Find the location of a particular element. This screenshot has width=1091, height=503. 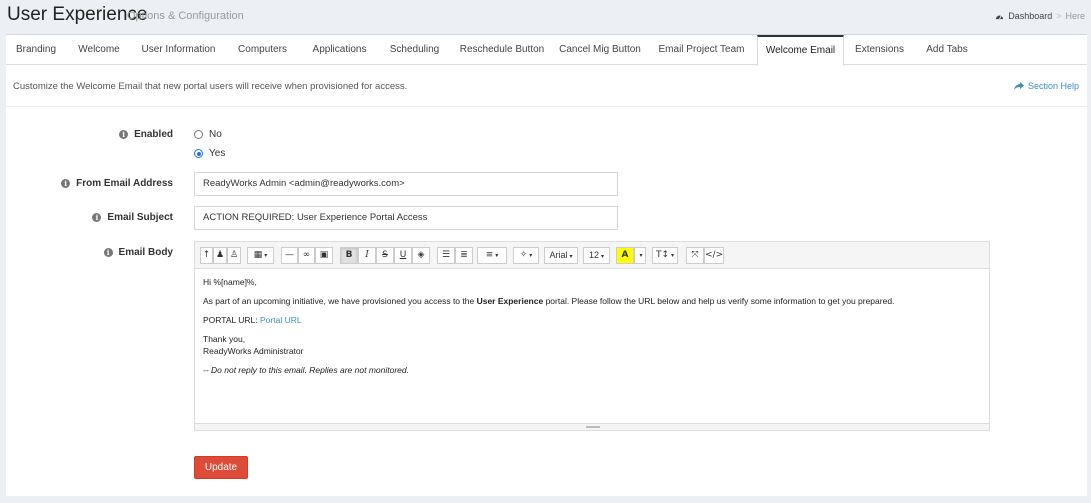

tab-cancel-mig-button: Cancel Mig Button is located at coordinates (600, 50).